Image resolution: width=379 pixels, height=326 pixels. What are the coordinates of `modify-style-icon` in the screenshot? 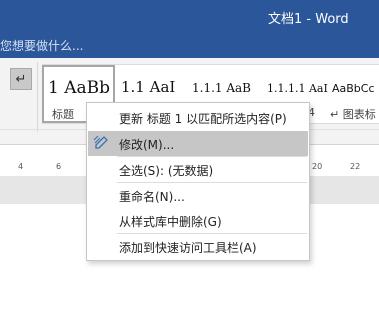 It's located at (100, 142).